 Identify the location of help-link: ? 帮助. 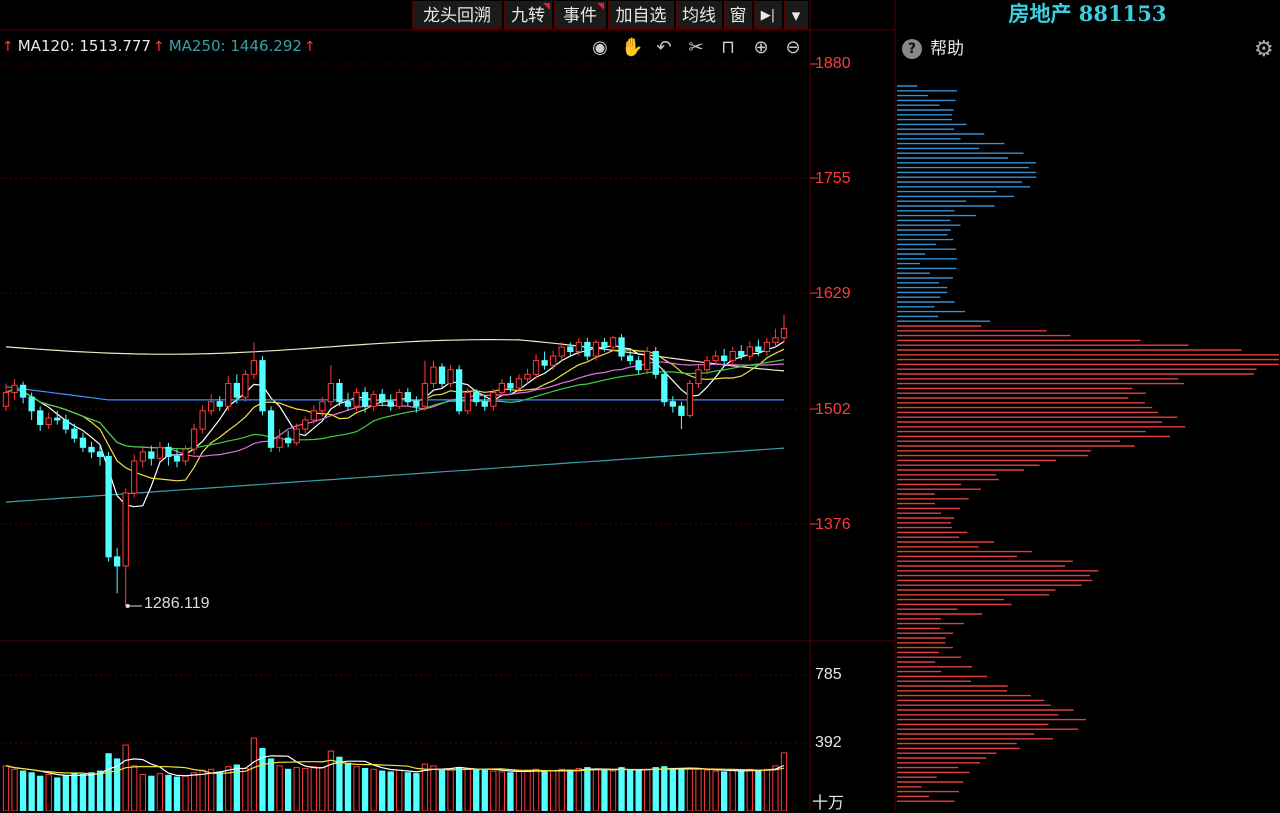
(933, 49).